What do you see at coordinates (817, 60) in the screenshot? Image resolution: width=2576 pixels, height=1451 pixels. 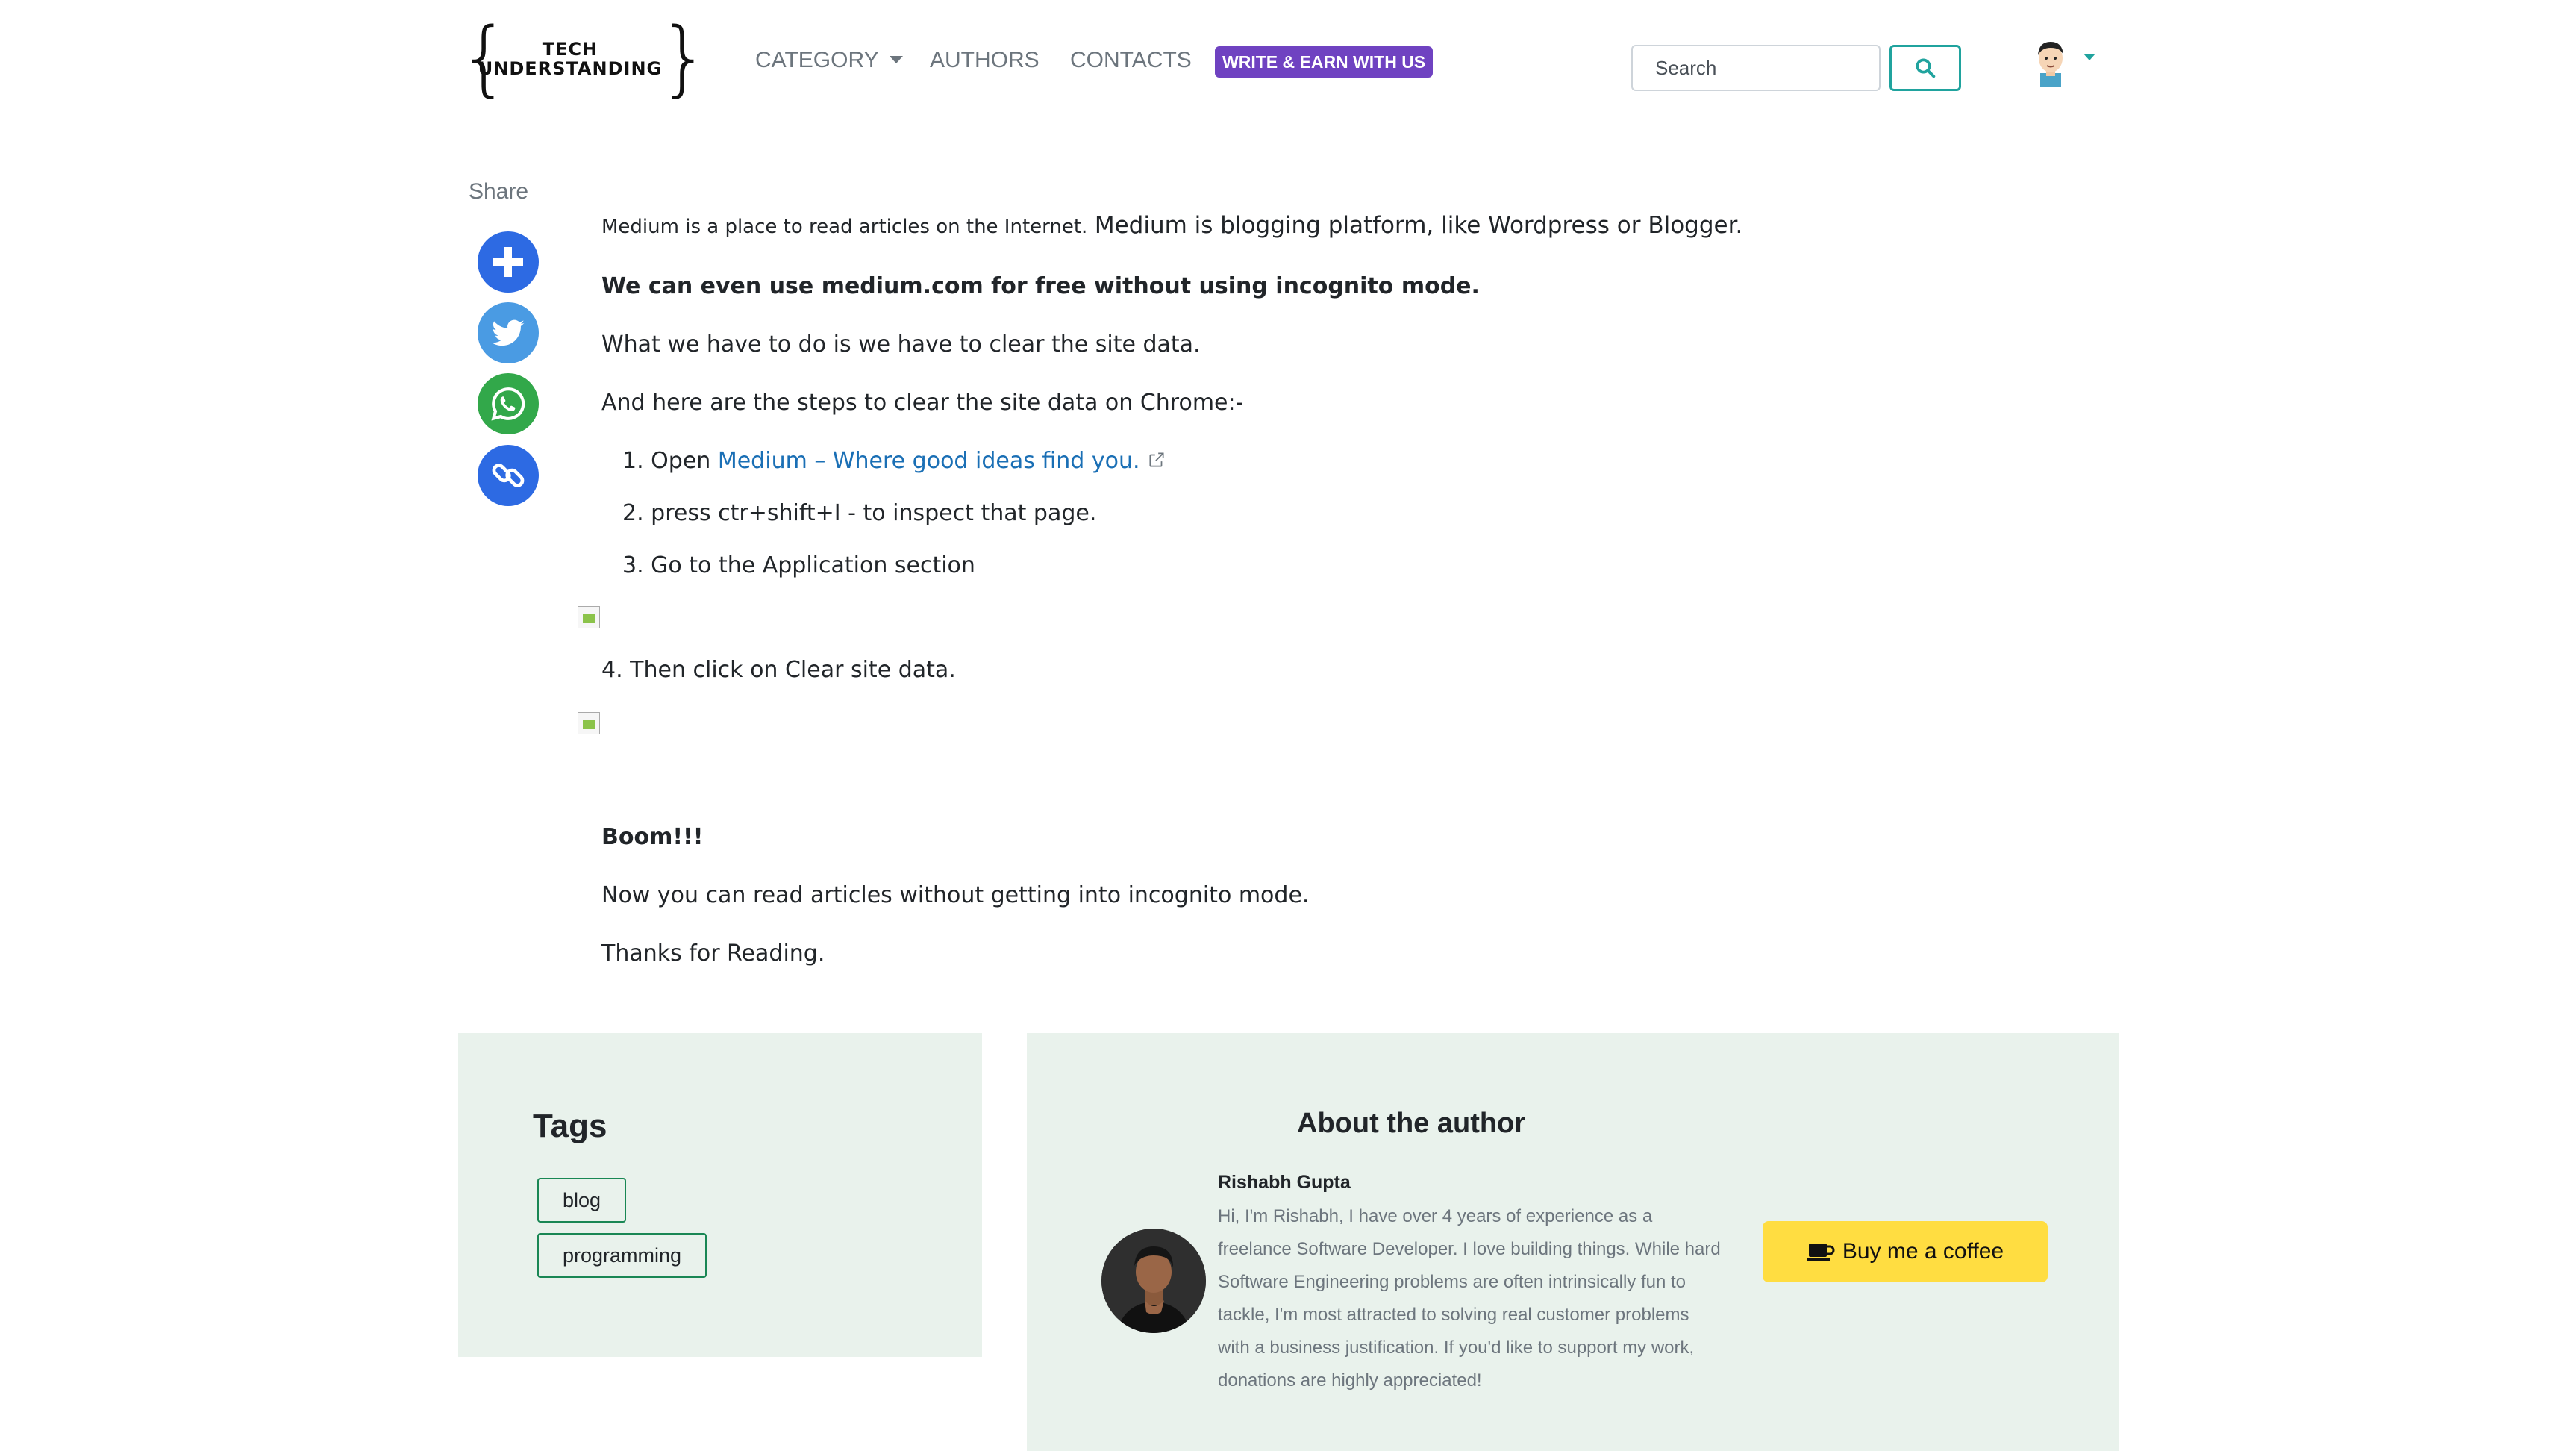 I see `nav-category-label: CATEGORY` at bounding box center [817, 60].